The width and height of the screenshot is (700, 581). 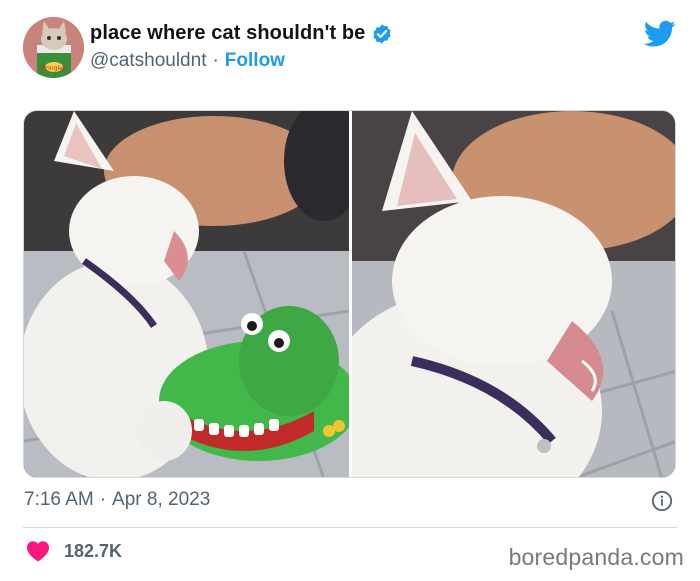 I want to click on tweet-timestamp: 7:16 AM · Apr 8, 2023, so click(x=117, y=500).